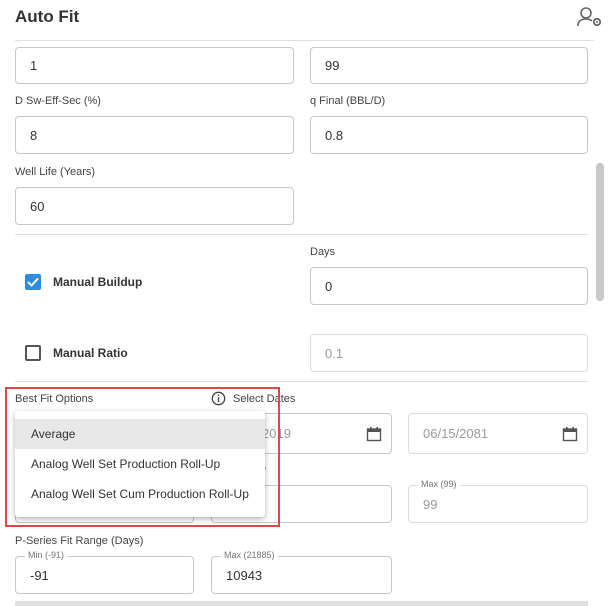 This screenshot has width=608, height=606. Describe the element at coordinates (323, 252) in the screenshot. I see `days-label: Days` at that location.